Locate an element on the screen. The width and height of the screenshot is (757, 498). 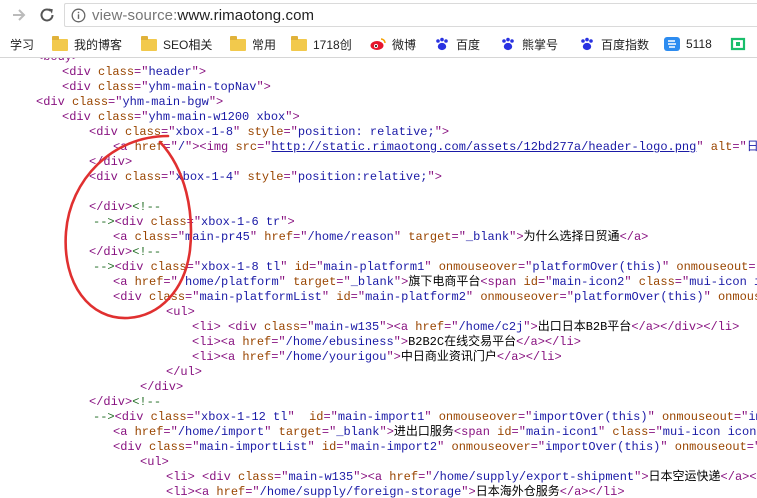
source-token: --> is located at coordinates (104, 267).